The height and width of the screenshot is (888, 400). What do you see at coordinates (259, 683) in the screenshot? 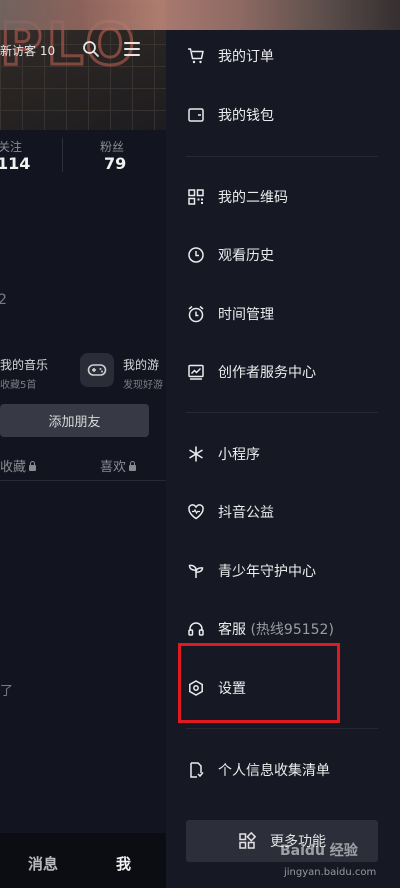
I see `settings-highlight-box` at bounding box center [259, 683].